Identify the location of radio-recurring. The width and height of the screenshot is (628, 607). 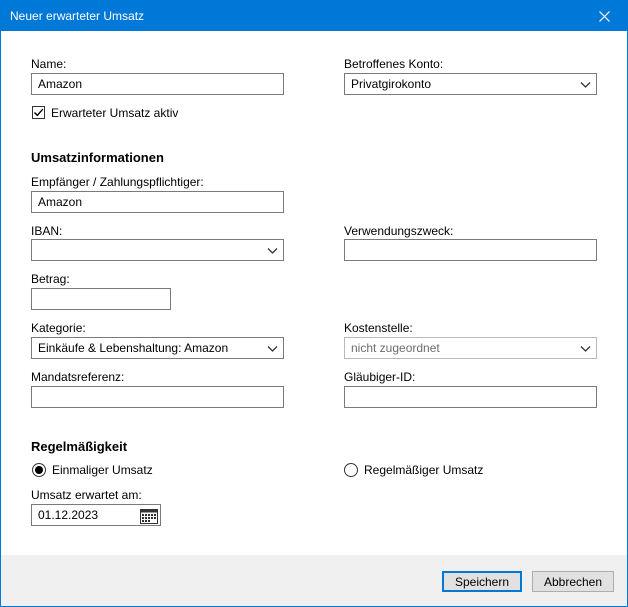
(351, 470).